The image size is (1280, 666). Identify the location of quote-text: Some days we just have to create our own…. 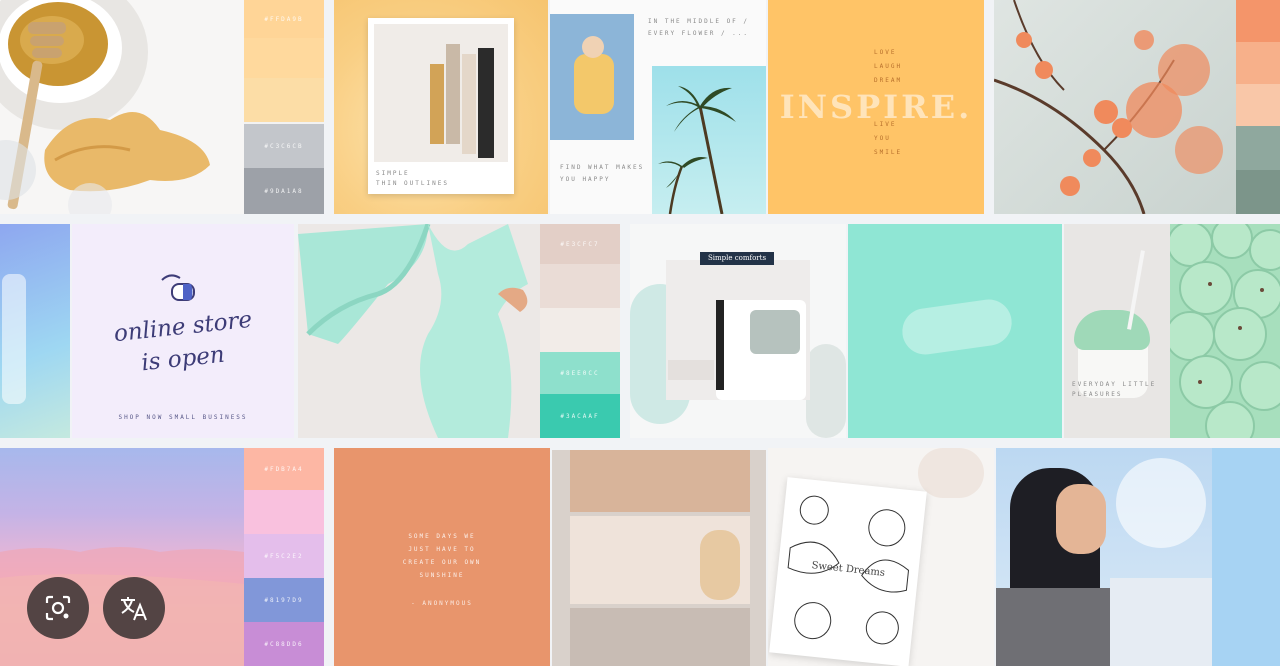
(442, 556).